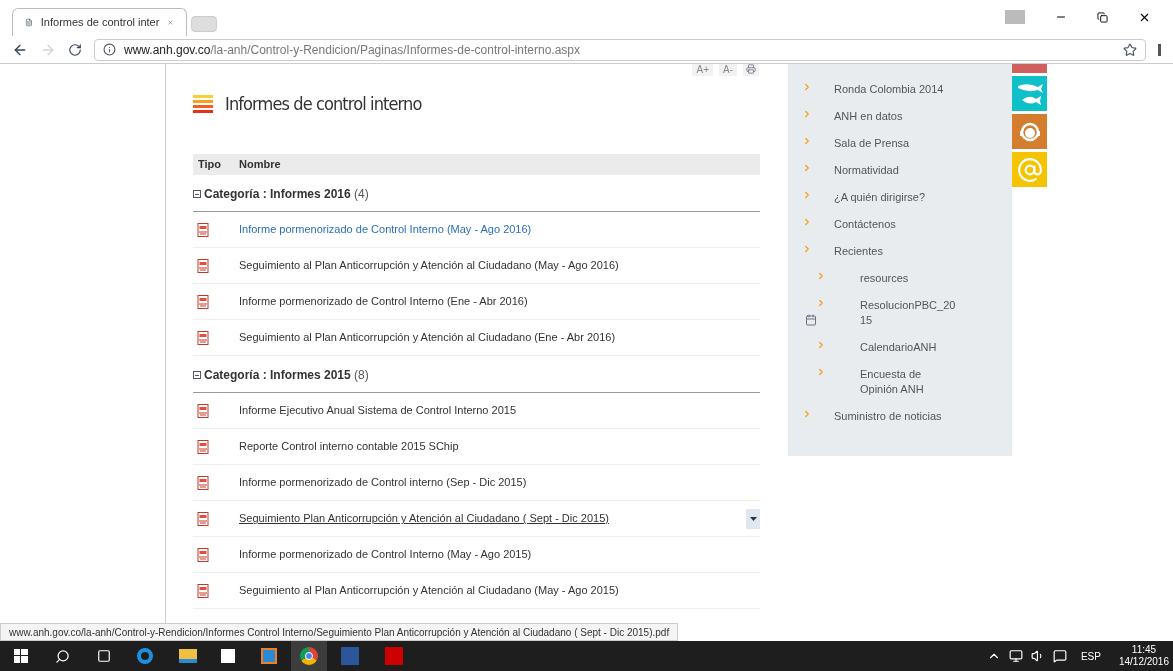 Image resolution: width=1173 pixels, height=671 pixels. I want to click on sidebar-link: resources, so click(884, 278).